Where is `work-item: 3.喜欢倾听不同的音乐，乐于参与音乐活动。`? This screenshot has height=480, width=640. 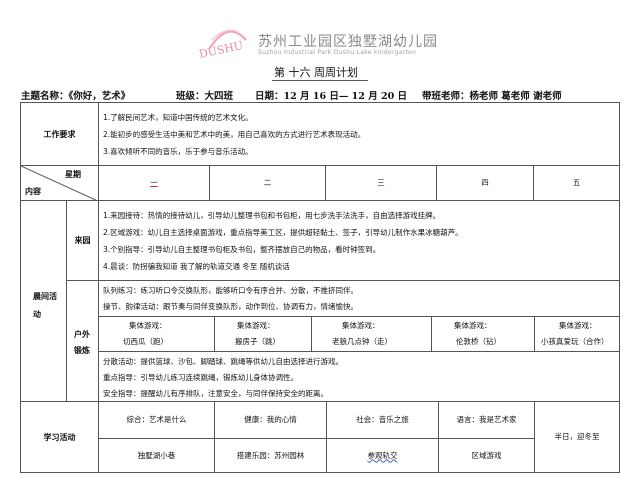
work-item: 3.喜欢倾听不同的音乐，乐于参与音乐活动。 is located at coordinates (178, 151).